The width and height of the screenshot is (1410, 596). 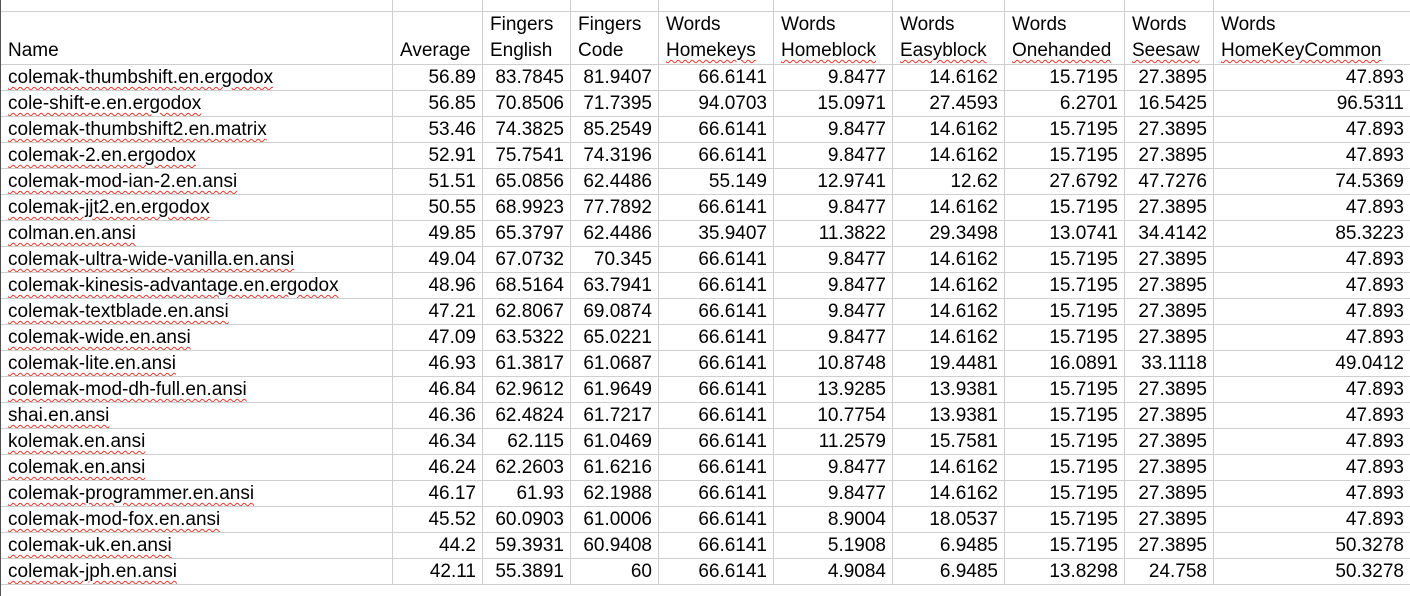 What do you see at coordinates (1064, 233) in the screenshot?
I see `words-onehanded-cell: 13.0741` at bounding box center [1064, 233].